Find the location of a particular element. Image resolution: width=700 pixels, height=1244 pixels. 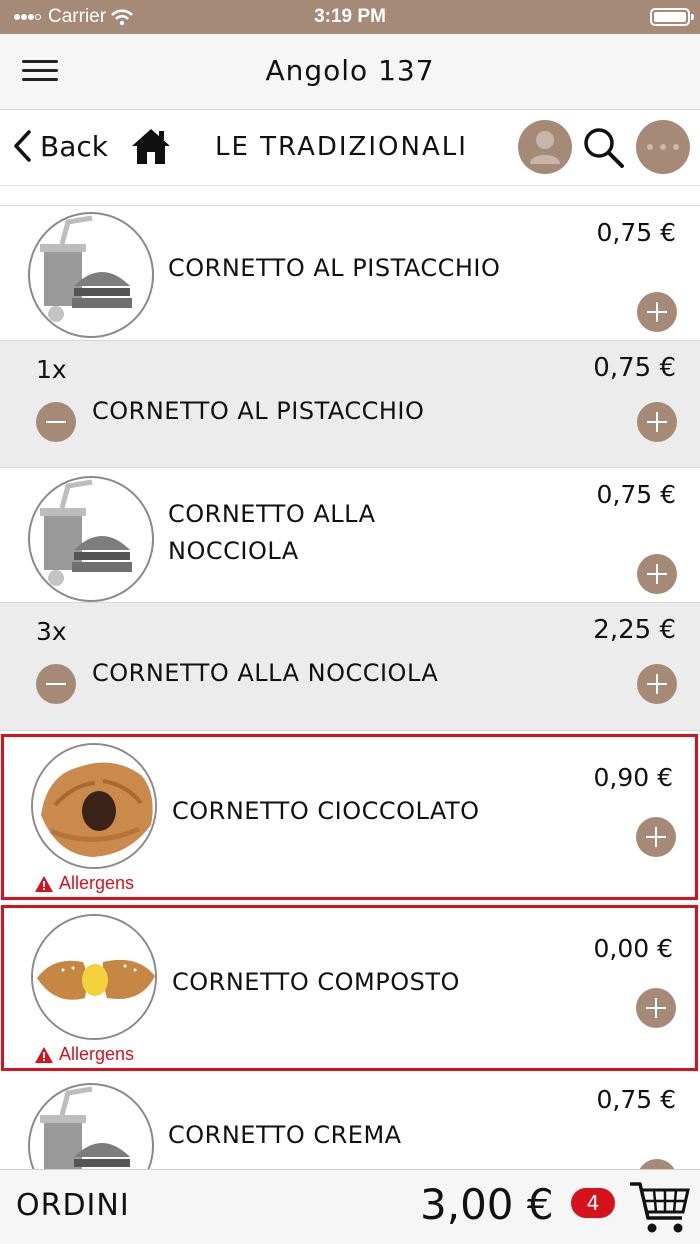

product-price: 0,00 € is located at coordinates (633, 948).